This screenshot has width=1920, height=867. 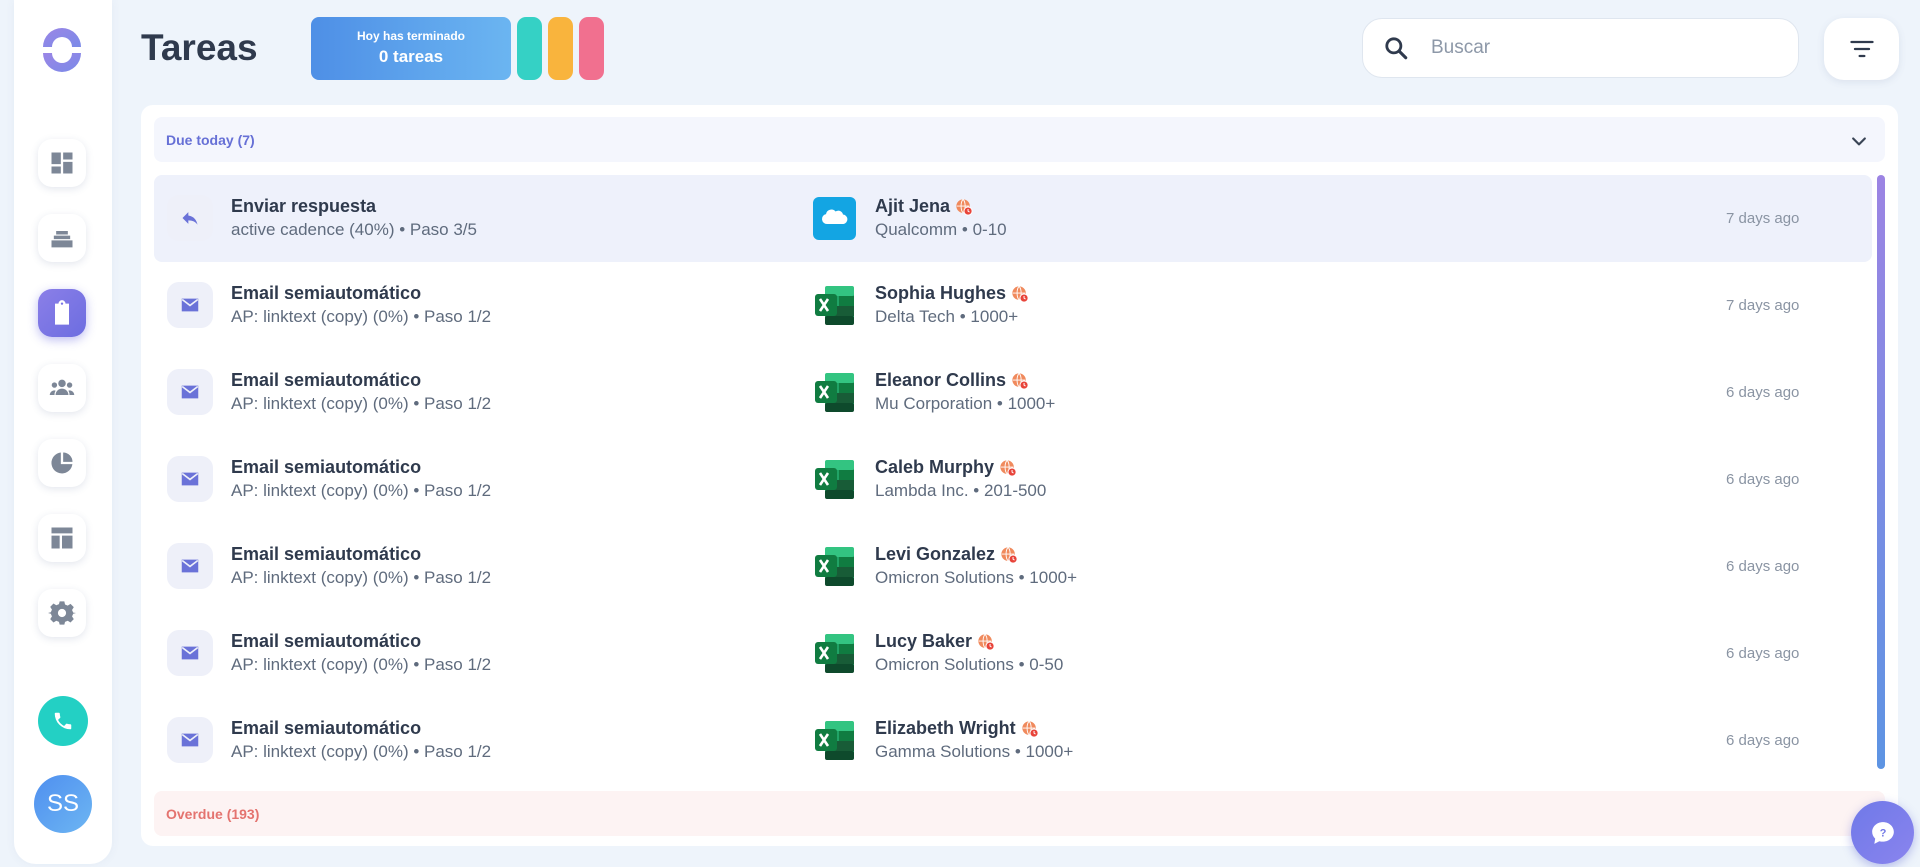 What do you see at coordinates (354, 229) in the screenshot?
I see `task-subtitle: active cadence (40%) • Paso 3/5` at bounding box center [354, 229].